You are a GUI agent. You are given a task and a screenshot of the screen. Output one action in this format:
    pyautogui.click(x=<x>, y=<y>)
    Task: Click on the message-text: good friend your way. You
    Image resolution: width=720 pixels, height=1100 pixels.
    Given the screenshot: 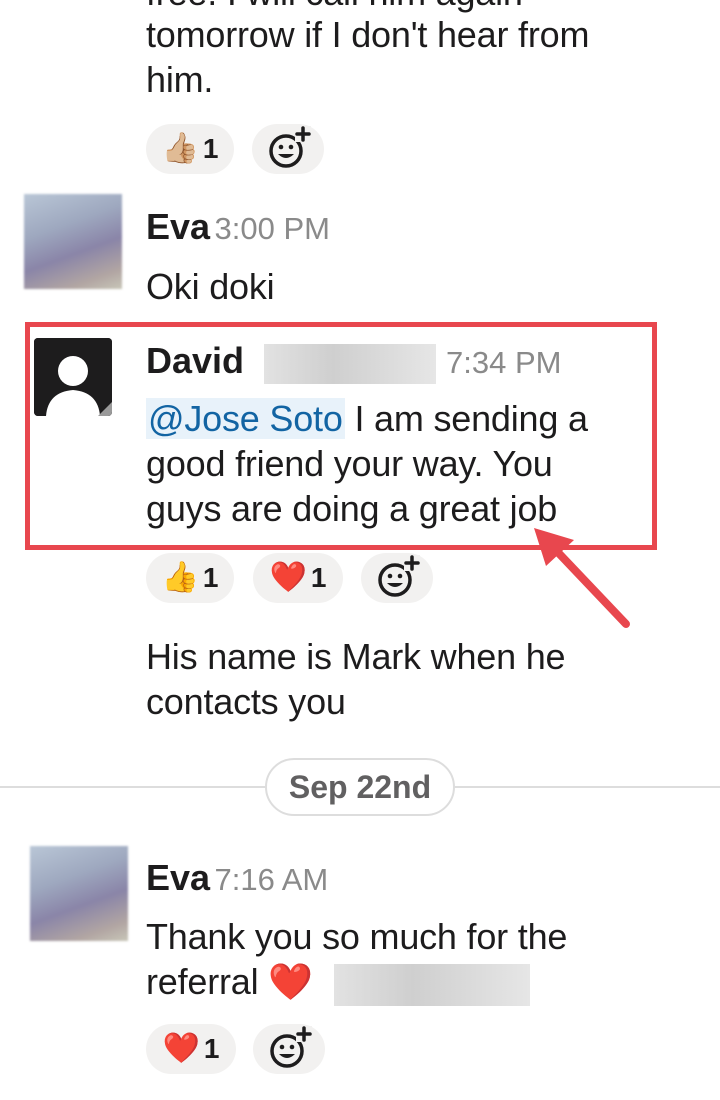 What is the action you would take?
    pyautogui.click(x=349, y=463)
    